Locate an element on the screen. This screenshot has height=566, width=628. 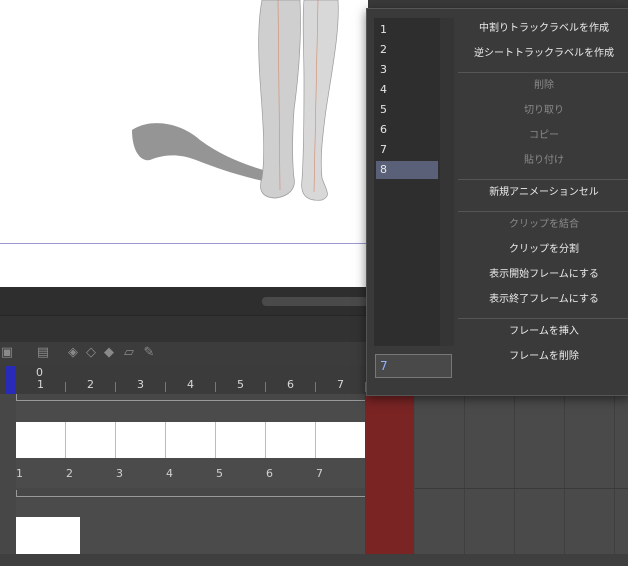
frame-list-item: 1 is located at coordinates (407, 30).